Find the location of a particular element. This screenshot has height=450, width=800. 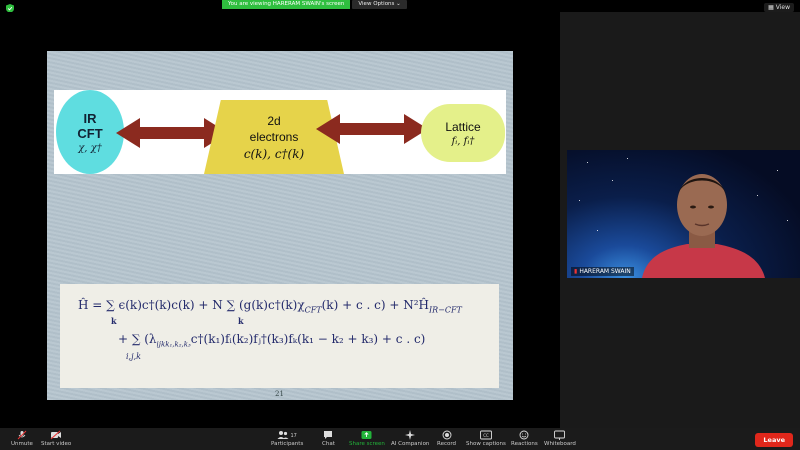

participants-button: 17 Participants is located at coordinates (287, 438).